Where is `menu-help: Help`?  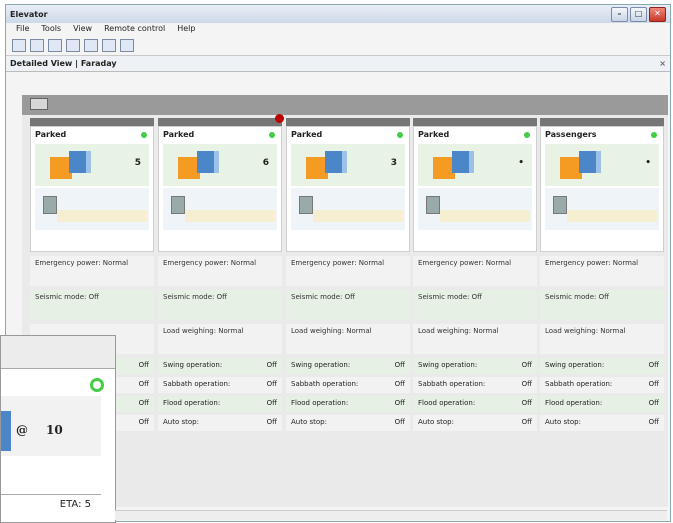 menu-help: Help is located at coordinates (186, 30).